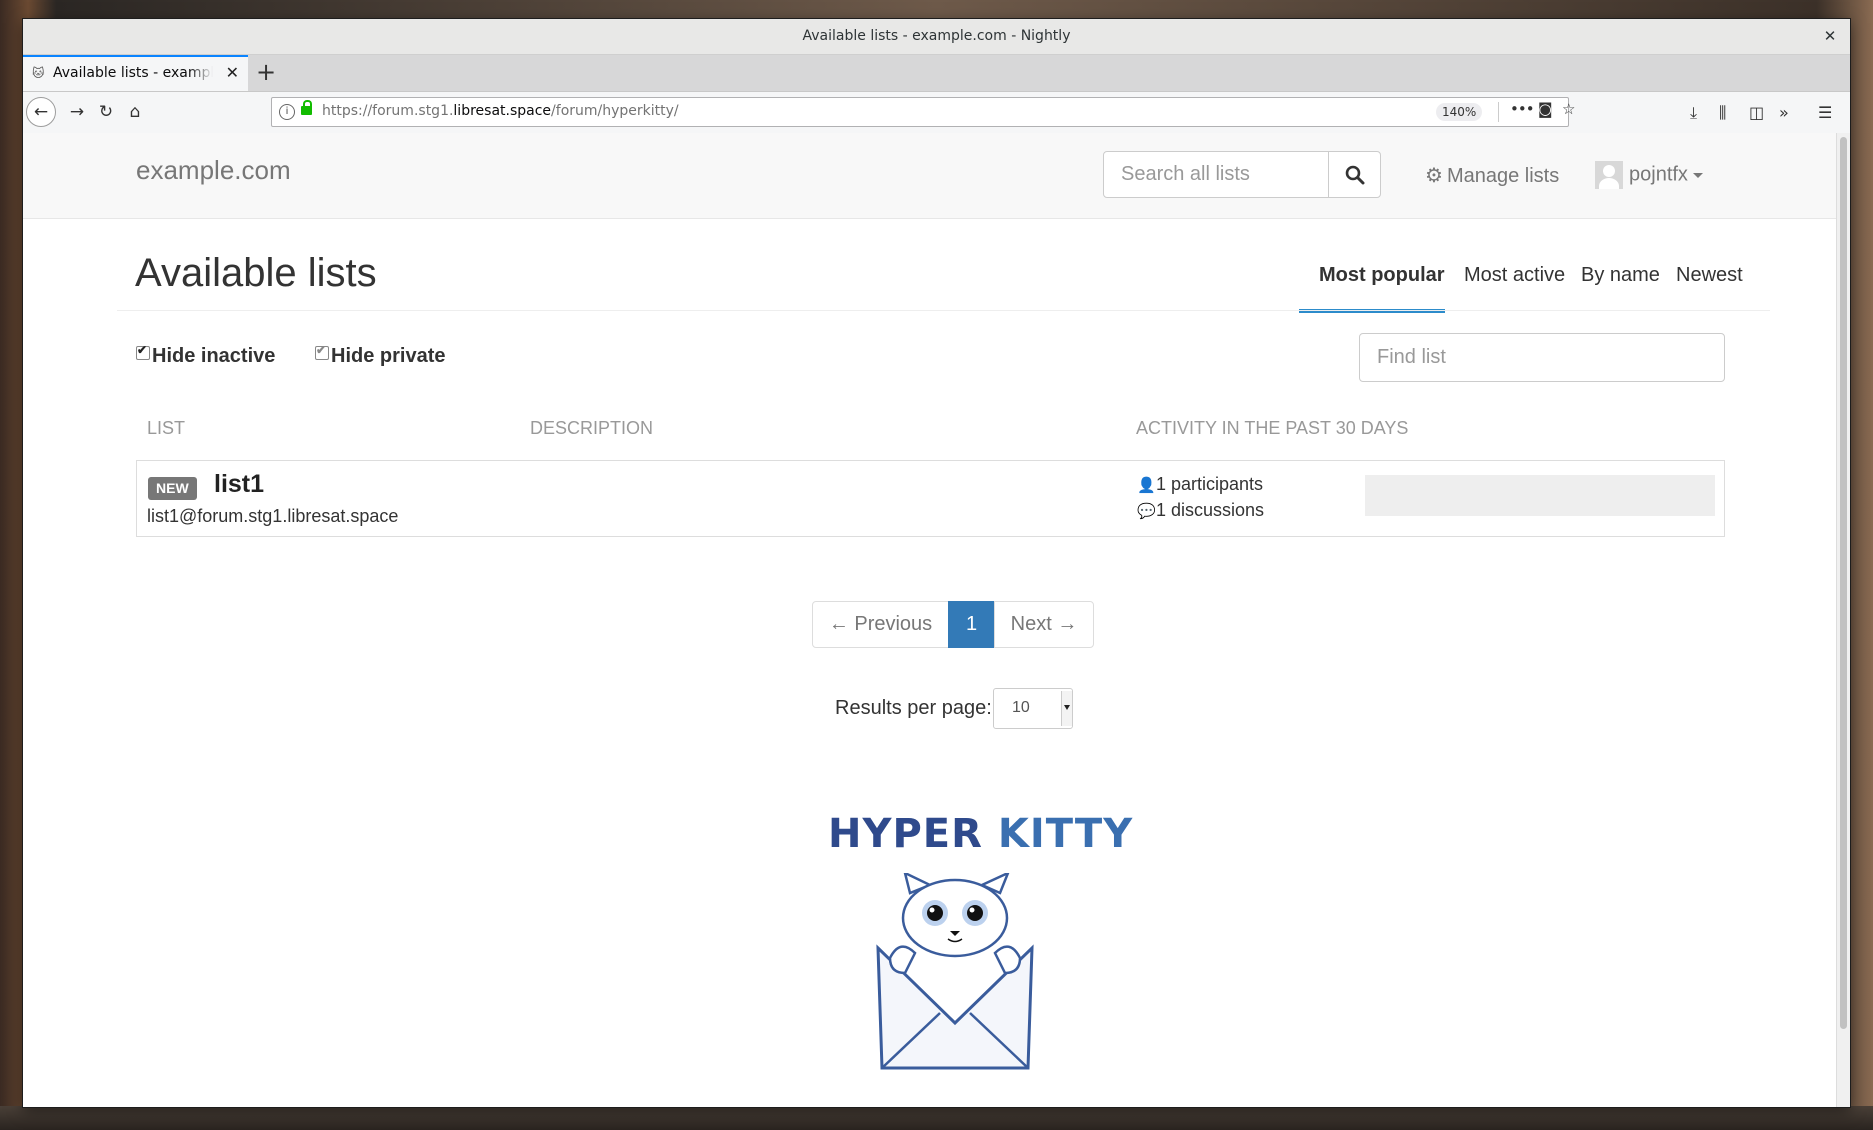  I want to click on url-host: libresat.space, so click(502, 111).